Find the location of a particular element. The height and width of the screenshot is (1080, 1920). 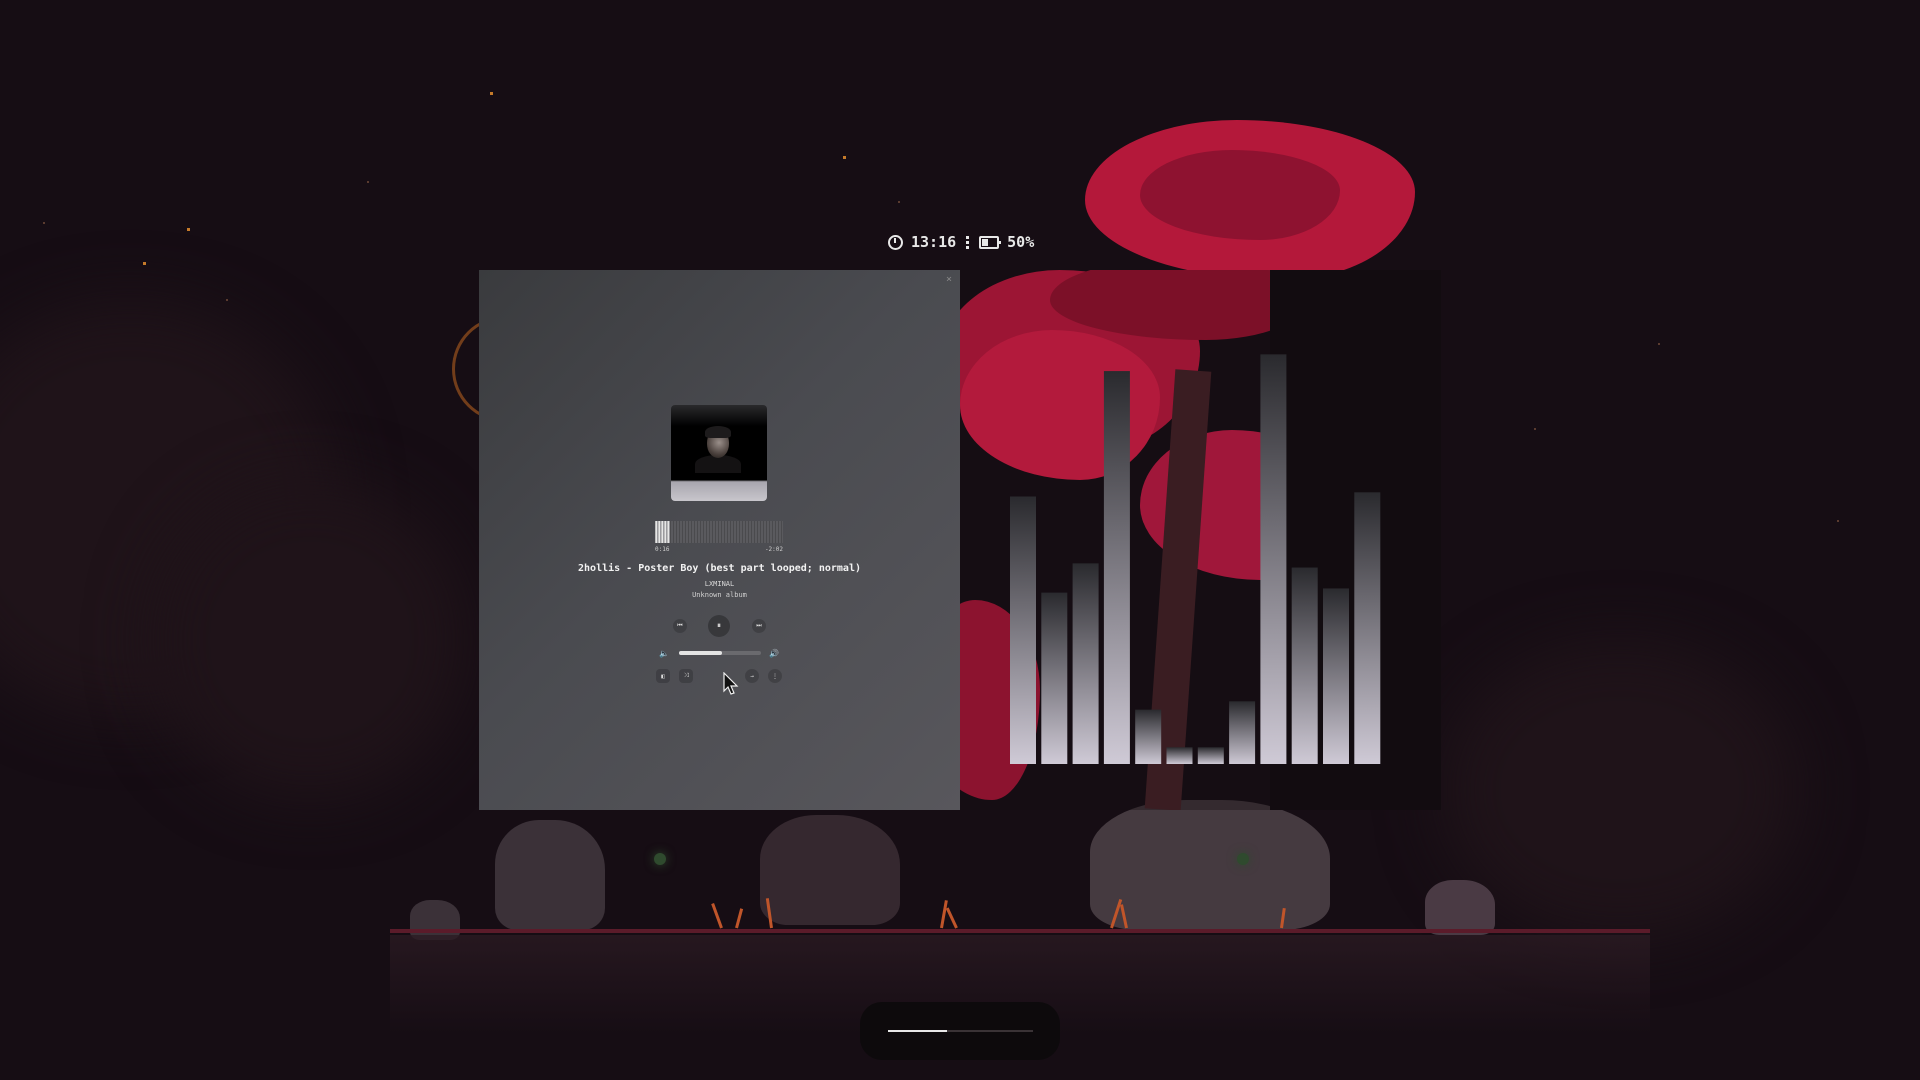

waveform-seekbar is located at coordinates (719, 532).